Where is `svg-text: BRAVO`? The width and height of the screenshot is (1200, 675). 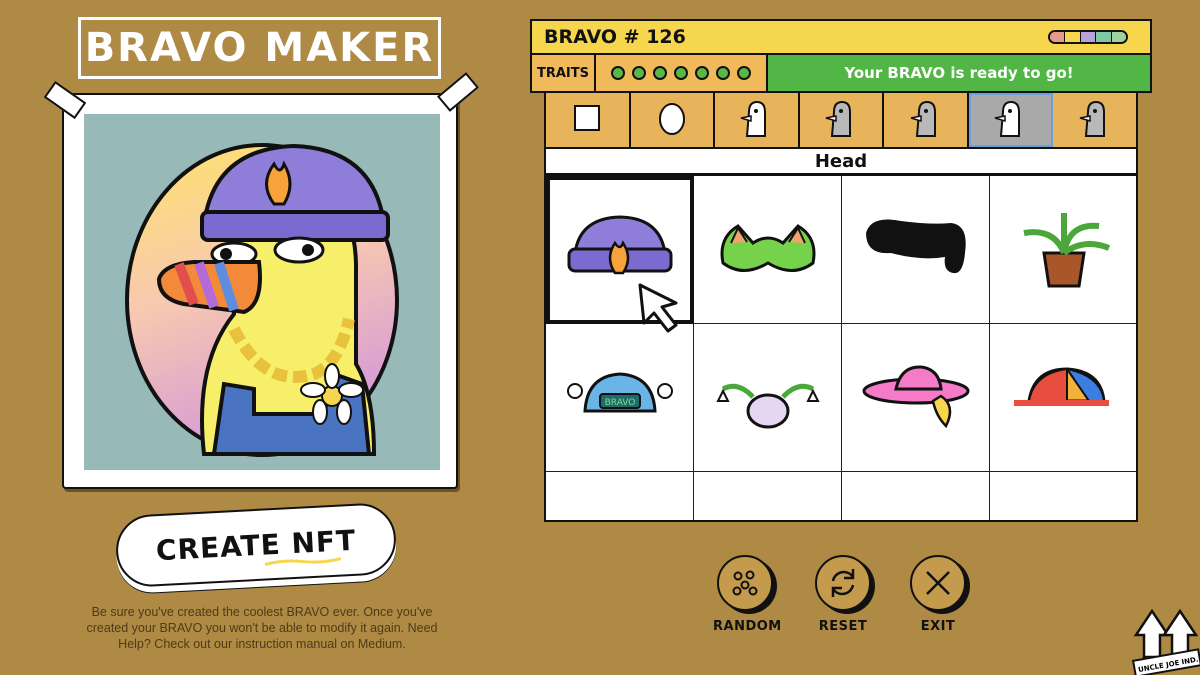 svg-text: BRAVO is located at coordinates (619, 403).